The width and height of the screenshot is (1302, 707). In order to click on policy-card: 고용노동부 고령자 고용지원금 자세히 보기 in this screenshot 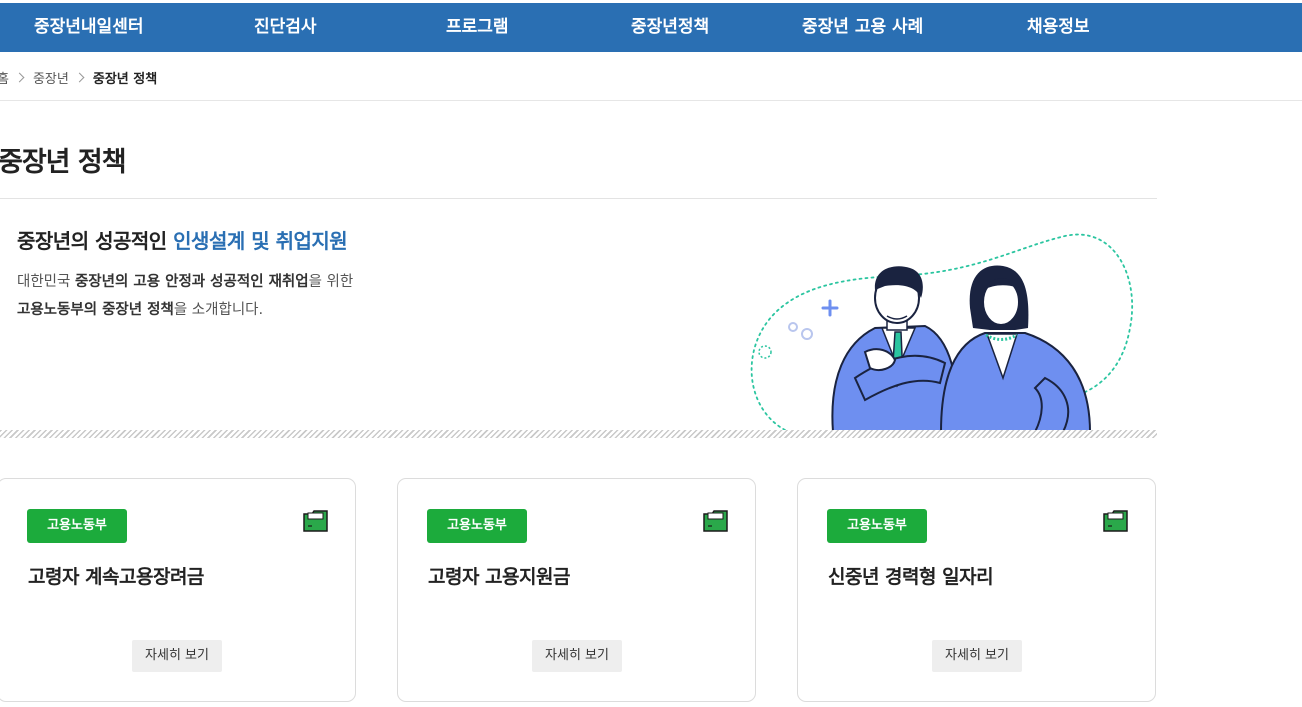, I will do `click(576, 590)`.